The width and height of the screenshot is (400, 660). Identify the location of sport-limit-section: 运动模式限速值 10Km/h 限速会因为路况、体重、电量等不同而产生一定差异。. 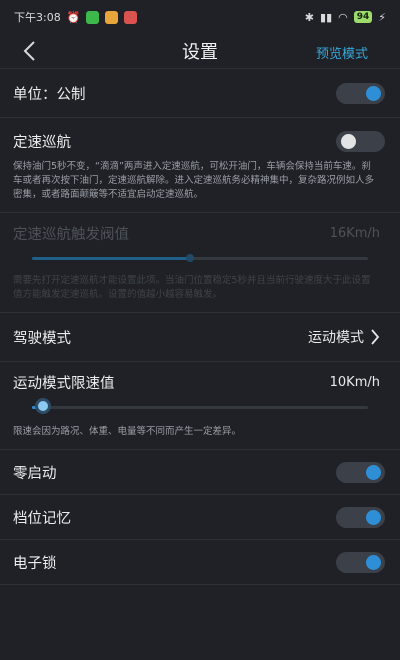
(200, 406).